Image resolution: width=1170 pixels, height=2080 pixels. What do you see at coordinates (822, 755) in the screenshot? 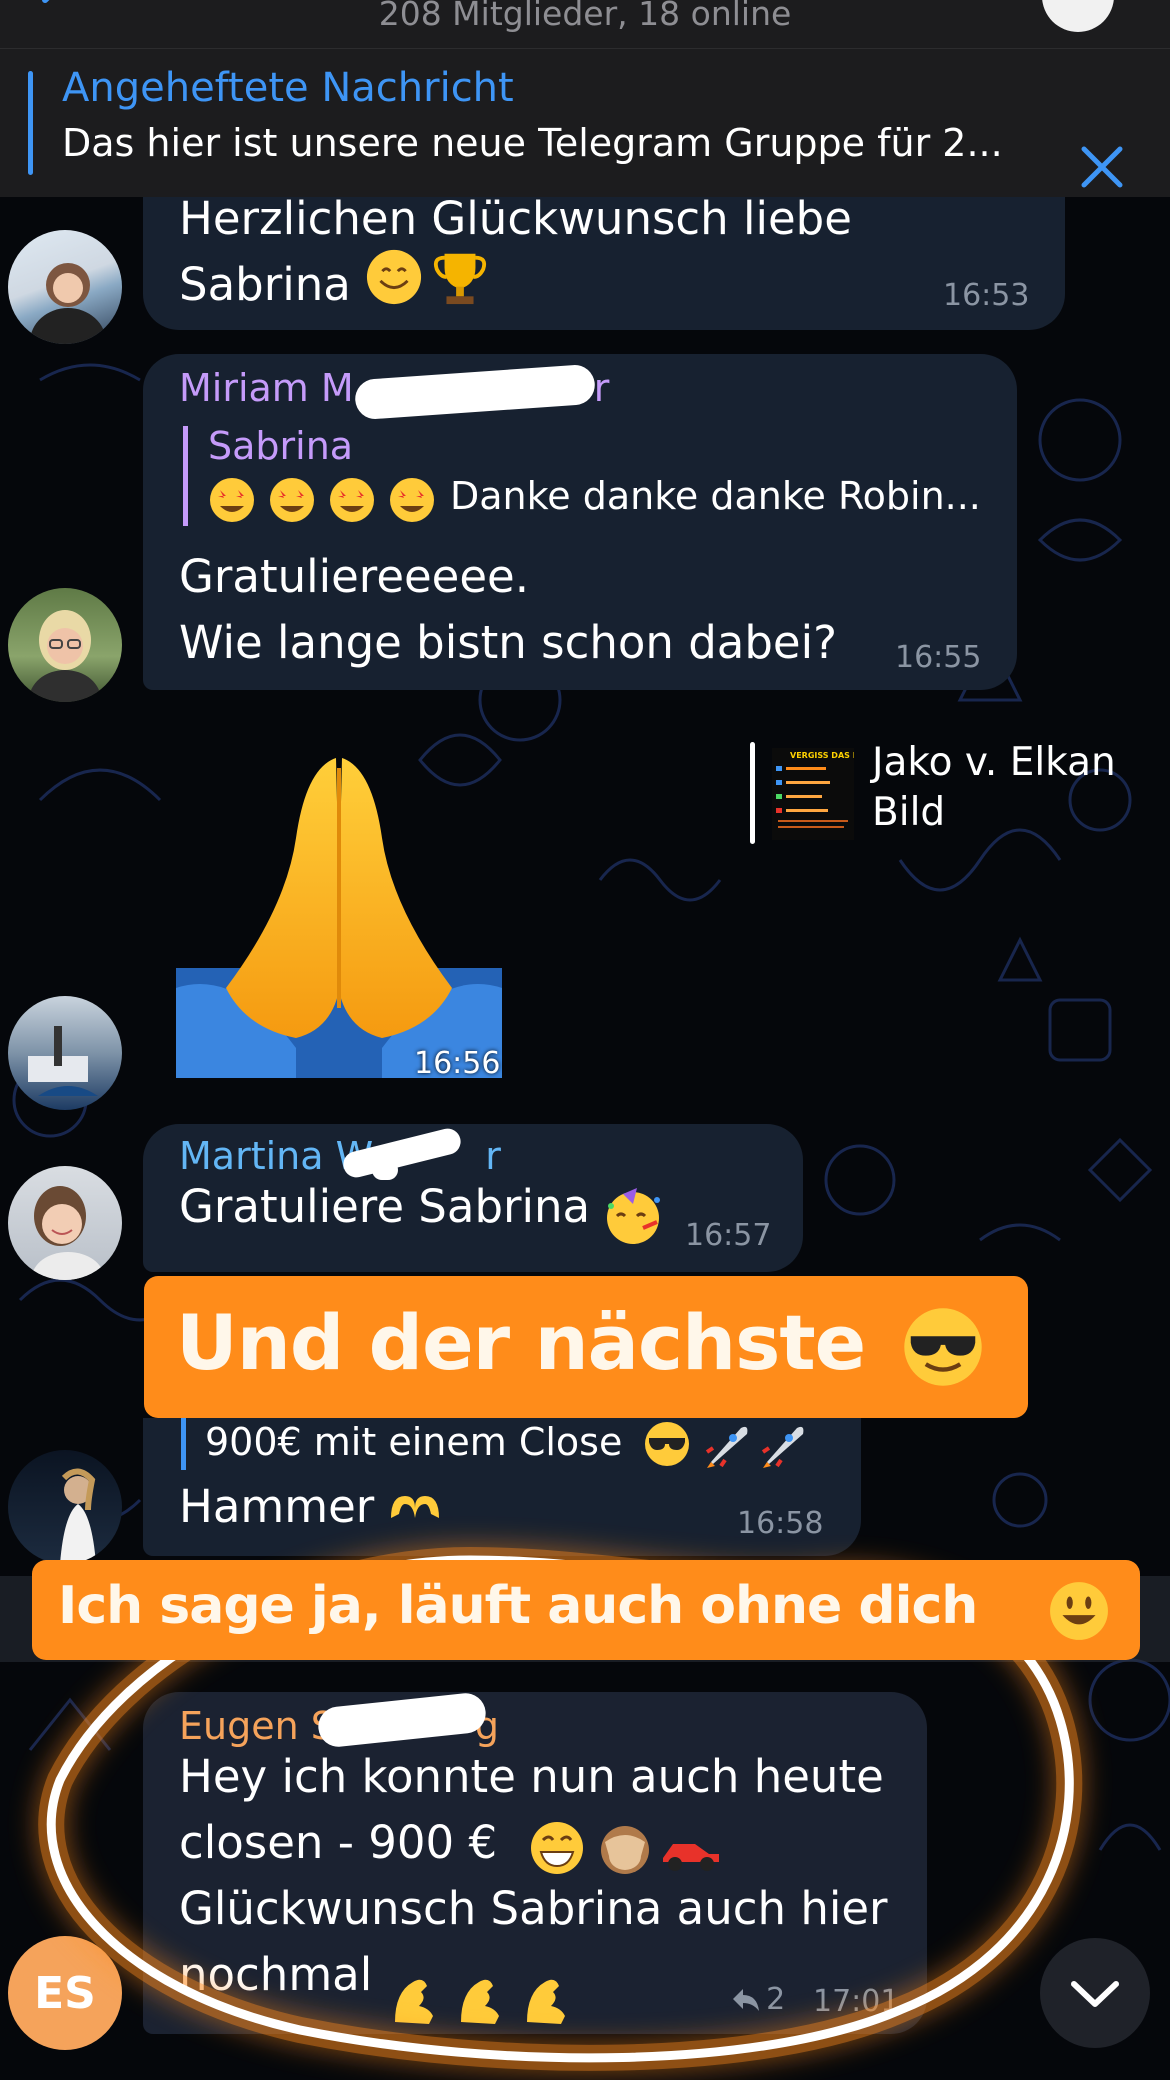
I see `thumbnail-text: VERGISS DAS NIE` at bounding box center [822, 755].